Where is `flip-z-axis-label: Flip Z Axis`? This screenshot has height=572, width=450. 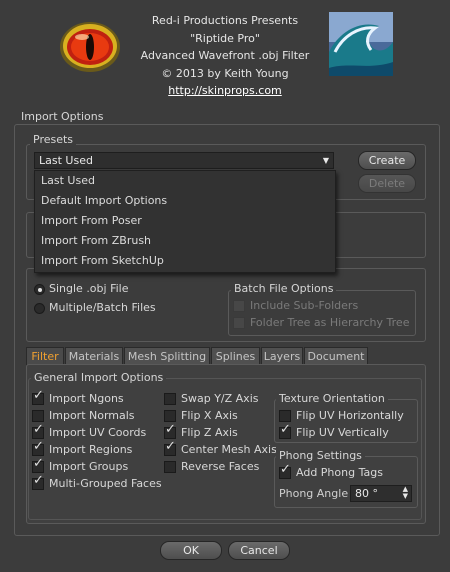
flip-z-axis-label: Flip Z Axis is located at coordinates (209, 432).